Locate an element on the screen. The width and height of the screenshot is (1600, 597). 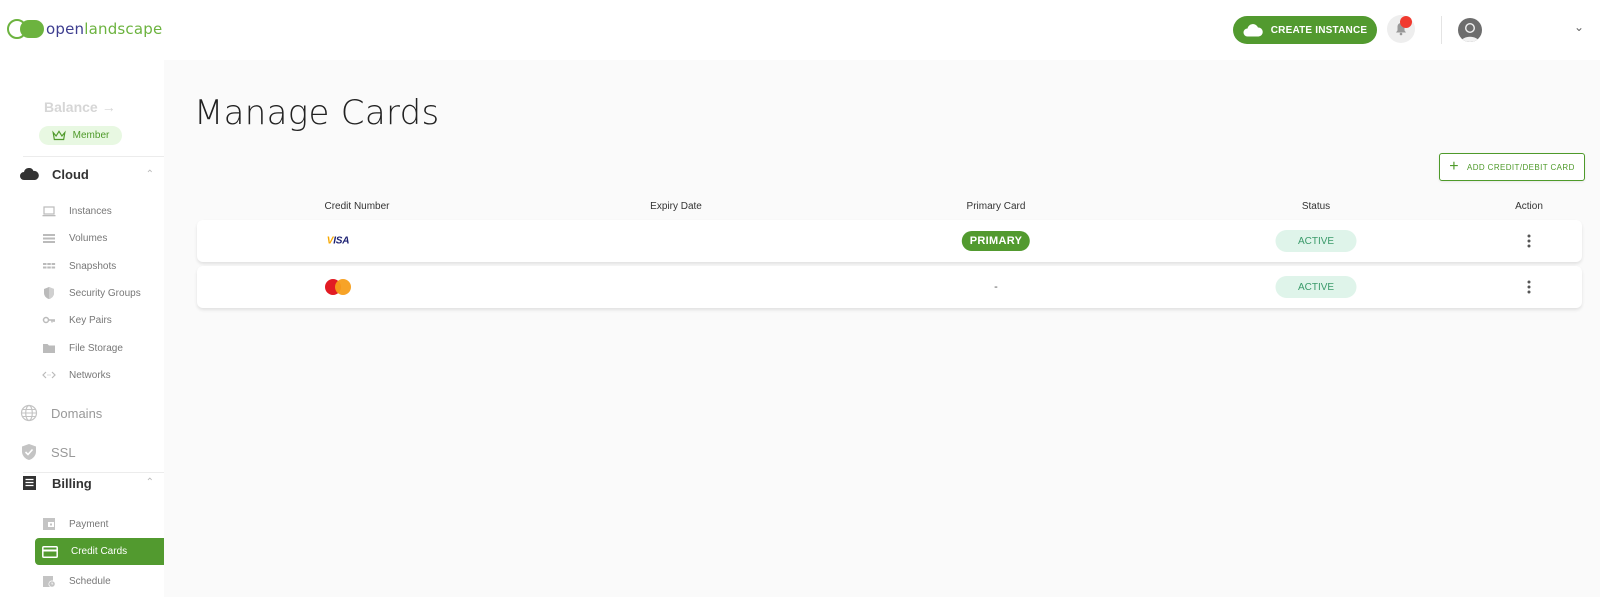
snapshots-icon is located at coordinates (49, 266).